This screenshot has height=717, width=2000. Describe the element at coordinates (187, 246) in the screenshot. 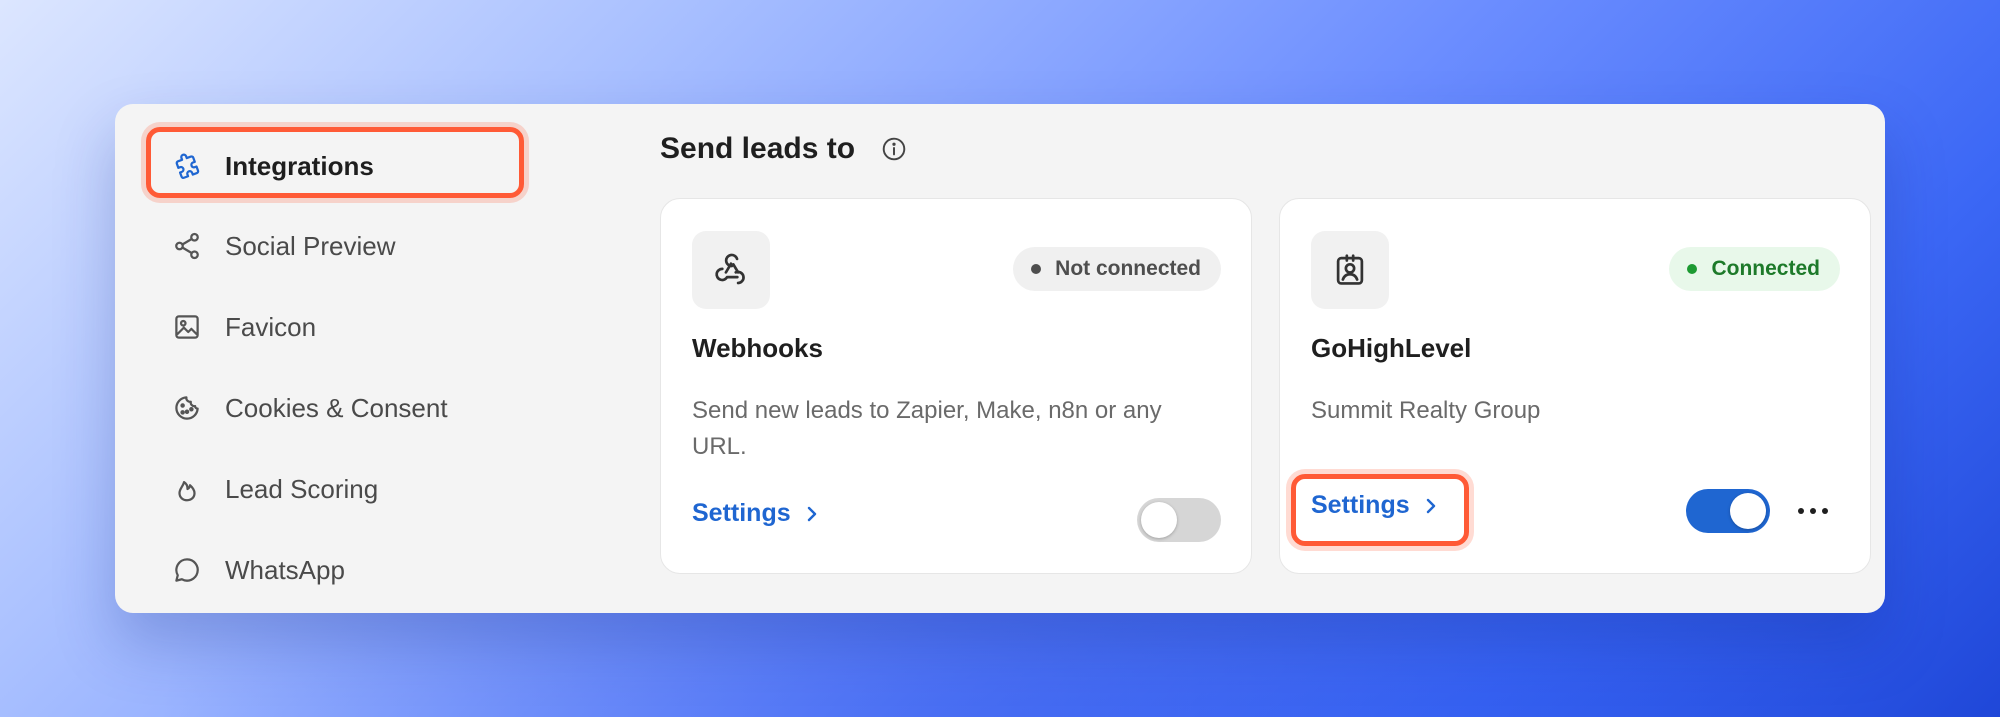

I see `share-icon` at that location.